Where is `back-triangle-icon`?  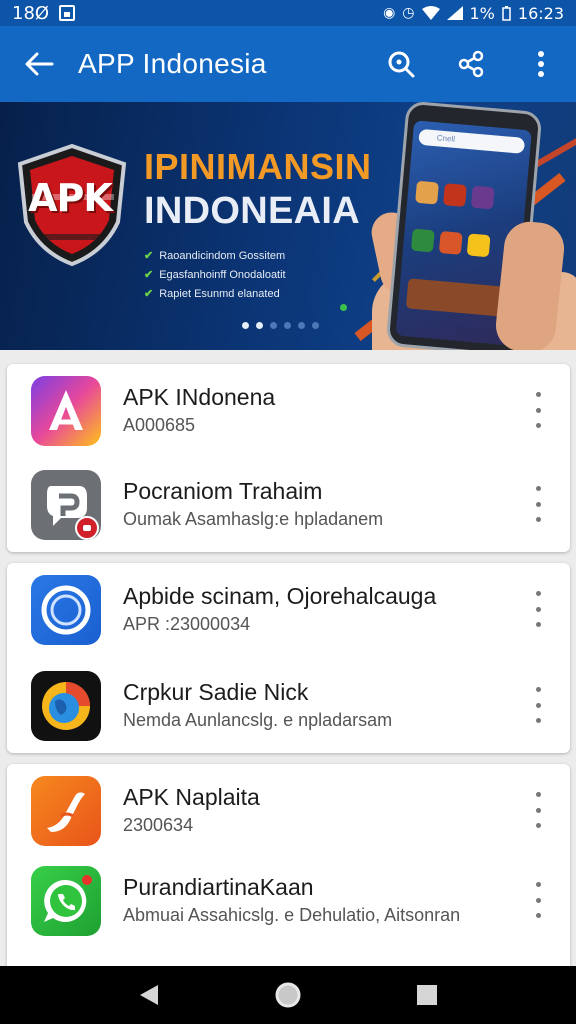
back-triangle-icon is located at coordinates (149, 995).